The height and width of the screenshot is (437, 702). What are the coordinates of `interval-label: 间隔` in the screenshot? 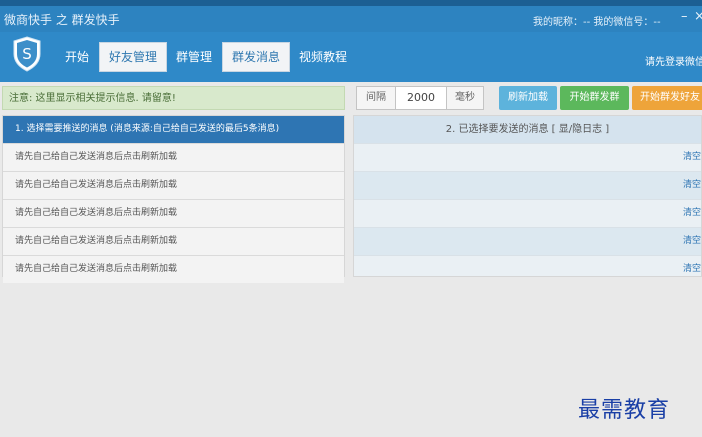 It's located at (376, 98).